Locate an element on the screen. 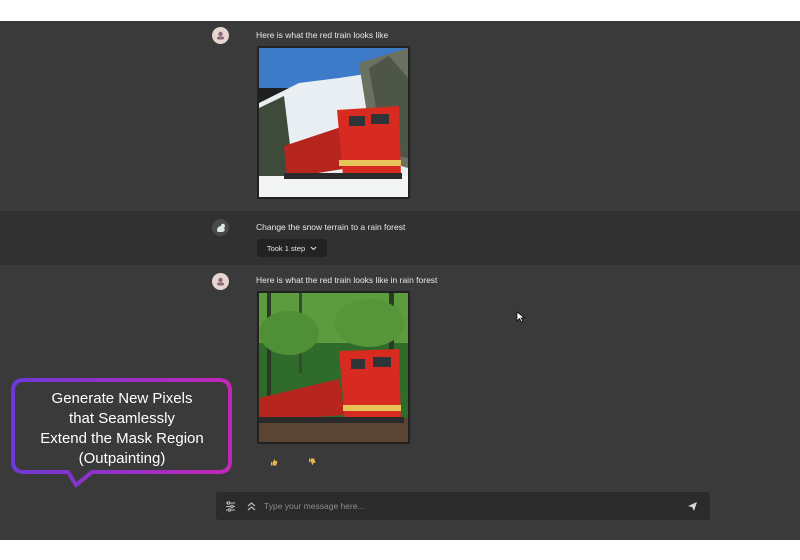  step-label: Took 1 step is located at coordinates (286, 248).